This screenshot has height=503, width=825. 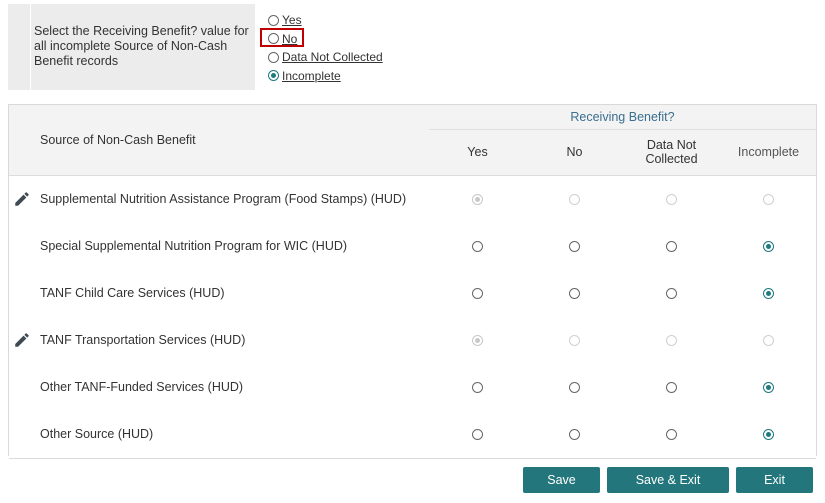 I want to click on source-name: TANF Child Care Services (HUD), so click(x=132, y=293).